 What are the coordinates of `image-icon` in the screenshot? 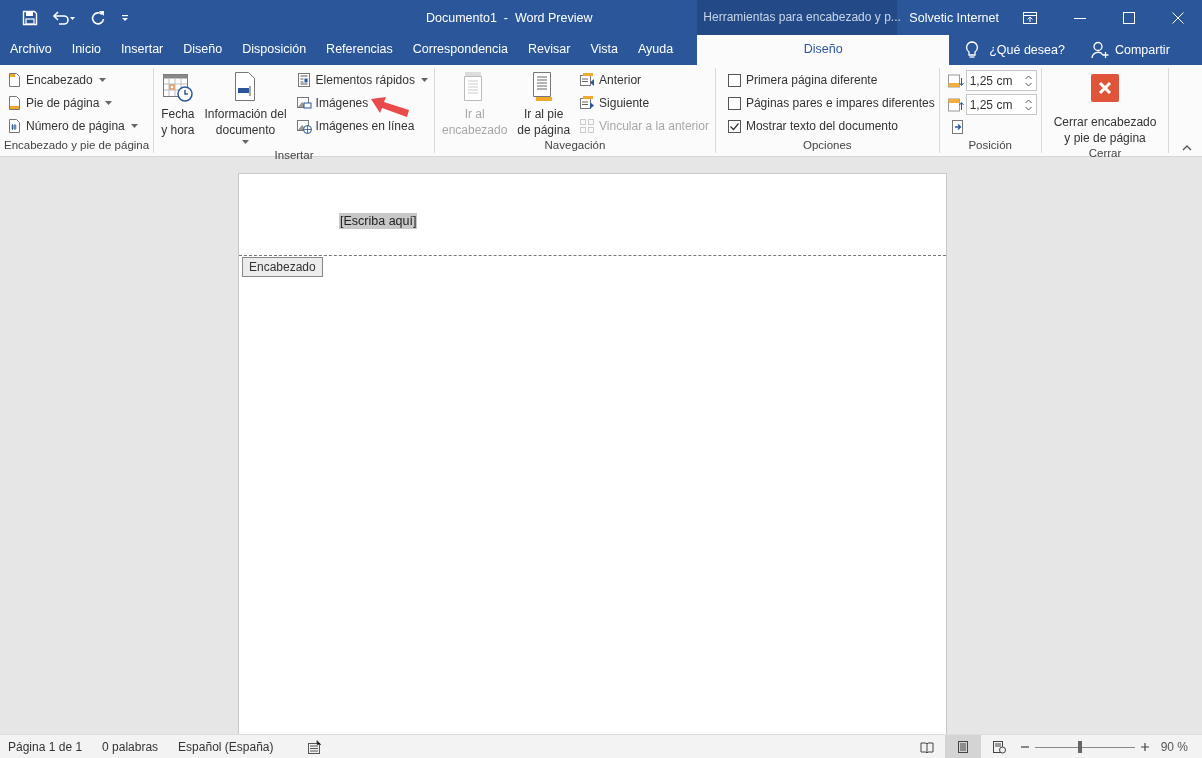 It's located at (303, 103).